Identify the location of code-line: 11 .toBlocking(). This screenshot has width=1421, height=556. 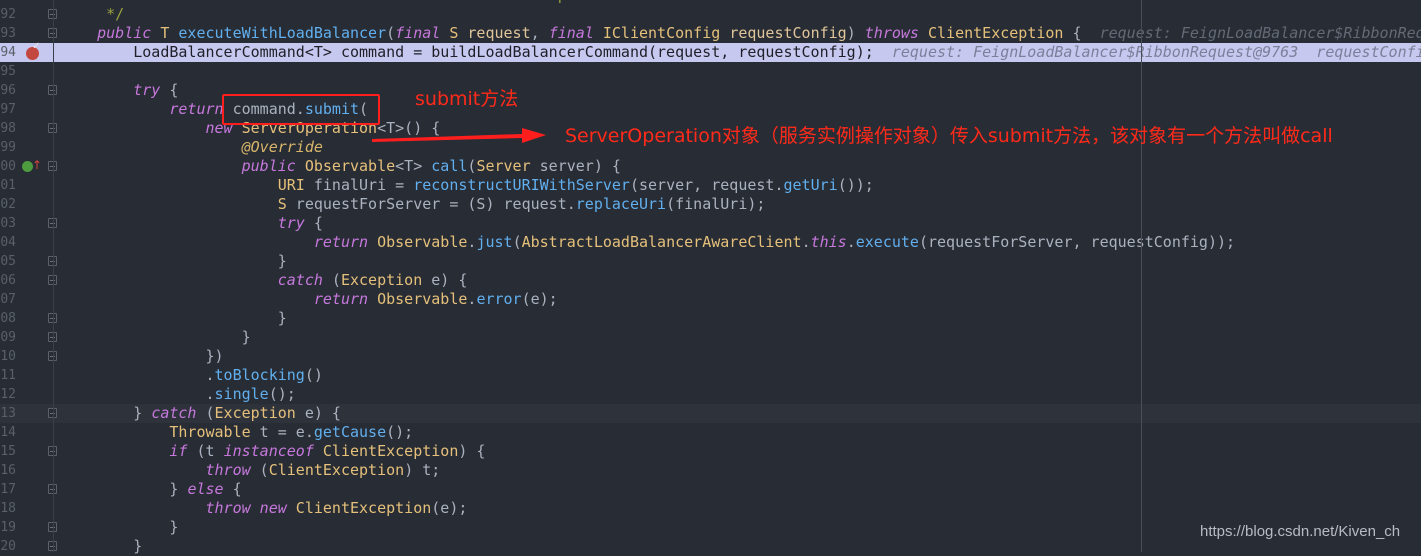
(710, 375).